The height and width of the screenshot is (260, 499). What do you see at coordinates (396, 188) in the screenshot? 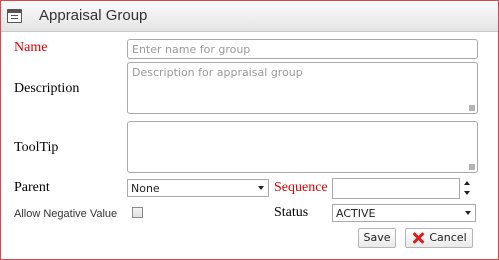
I see `sequence-input` at bounding box center [396, 188].